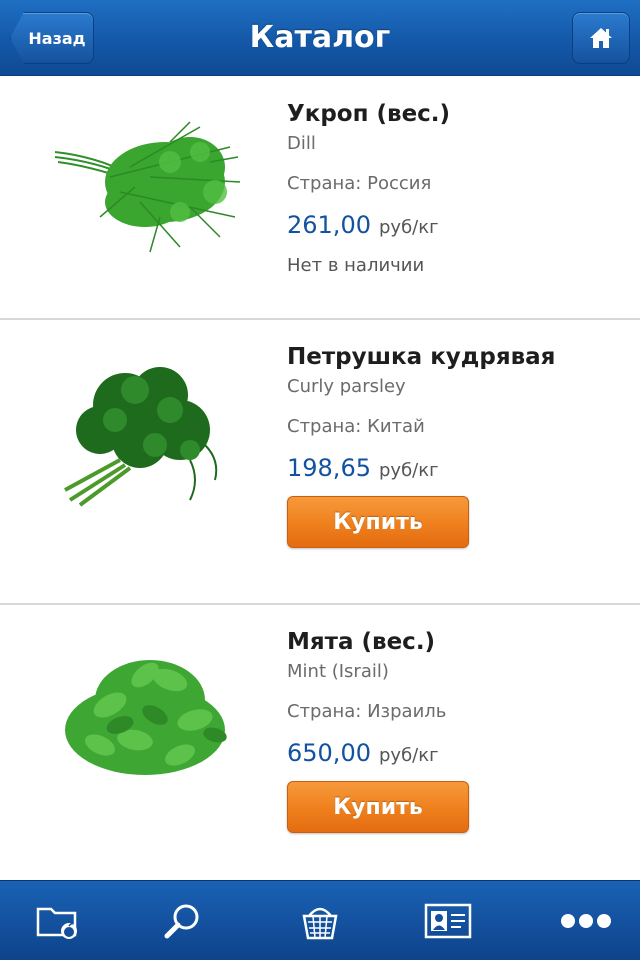 This screenshot has width=640, height=960. What do you see at coordinates (369, 114) in the screenshot?
I see `product-name: Укроп (вес.)` at bounding box center [369, 114].